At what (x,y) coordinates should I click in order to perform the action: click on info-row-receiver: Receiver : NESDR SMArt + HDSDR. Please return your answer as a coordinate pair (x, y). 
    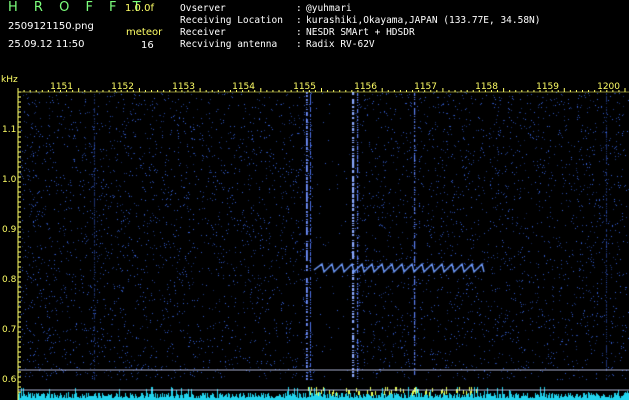
    Looking at the image, I should click on (360, 33).